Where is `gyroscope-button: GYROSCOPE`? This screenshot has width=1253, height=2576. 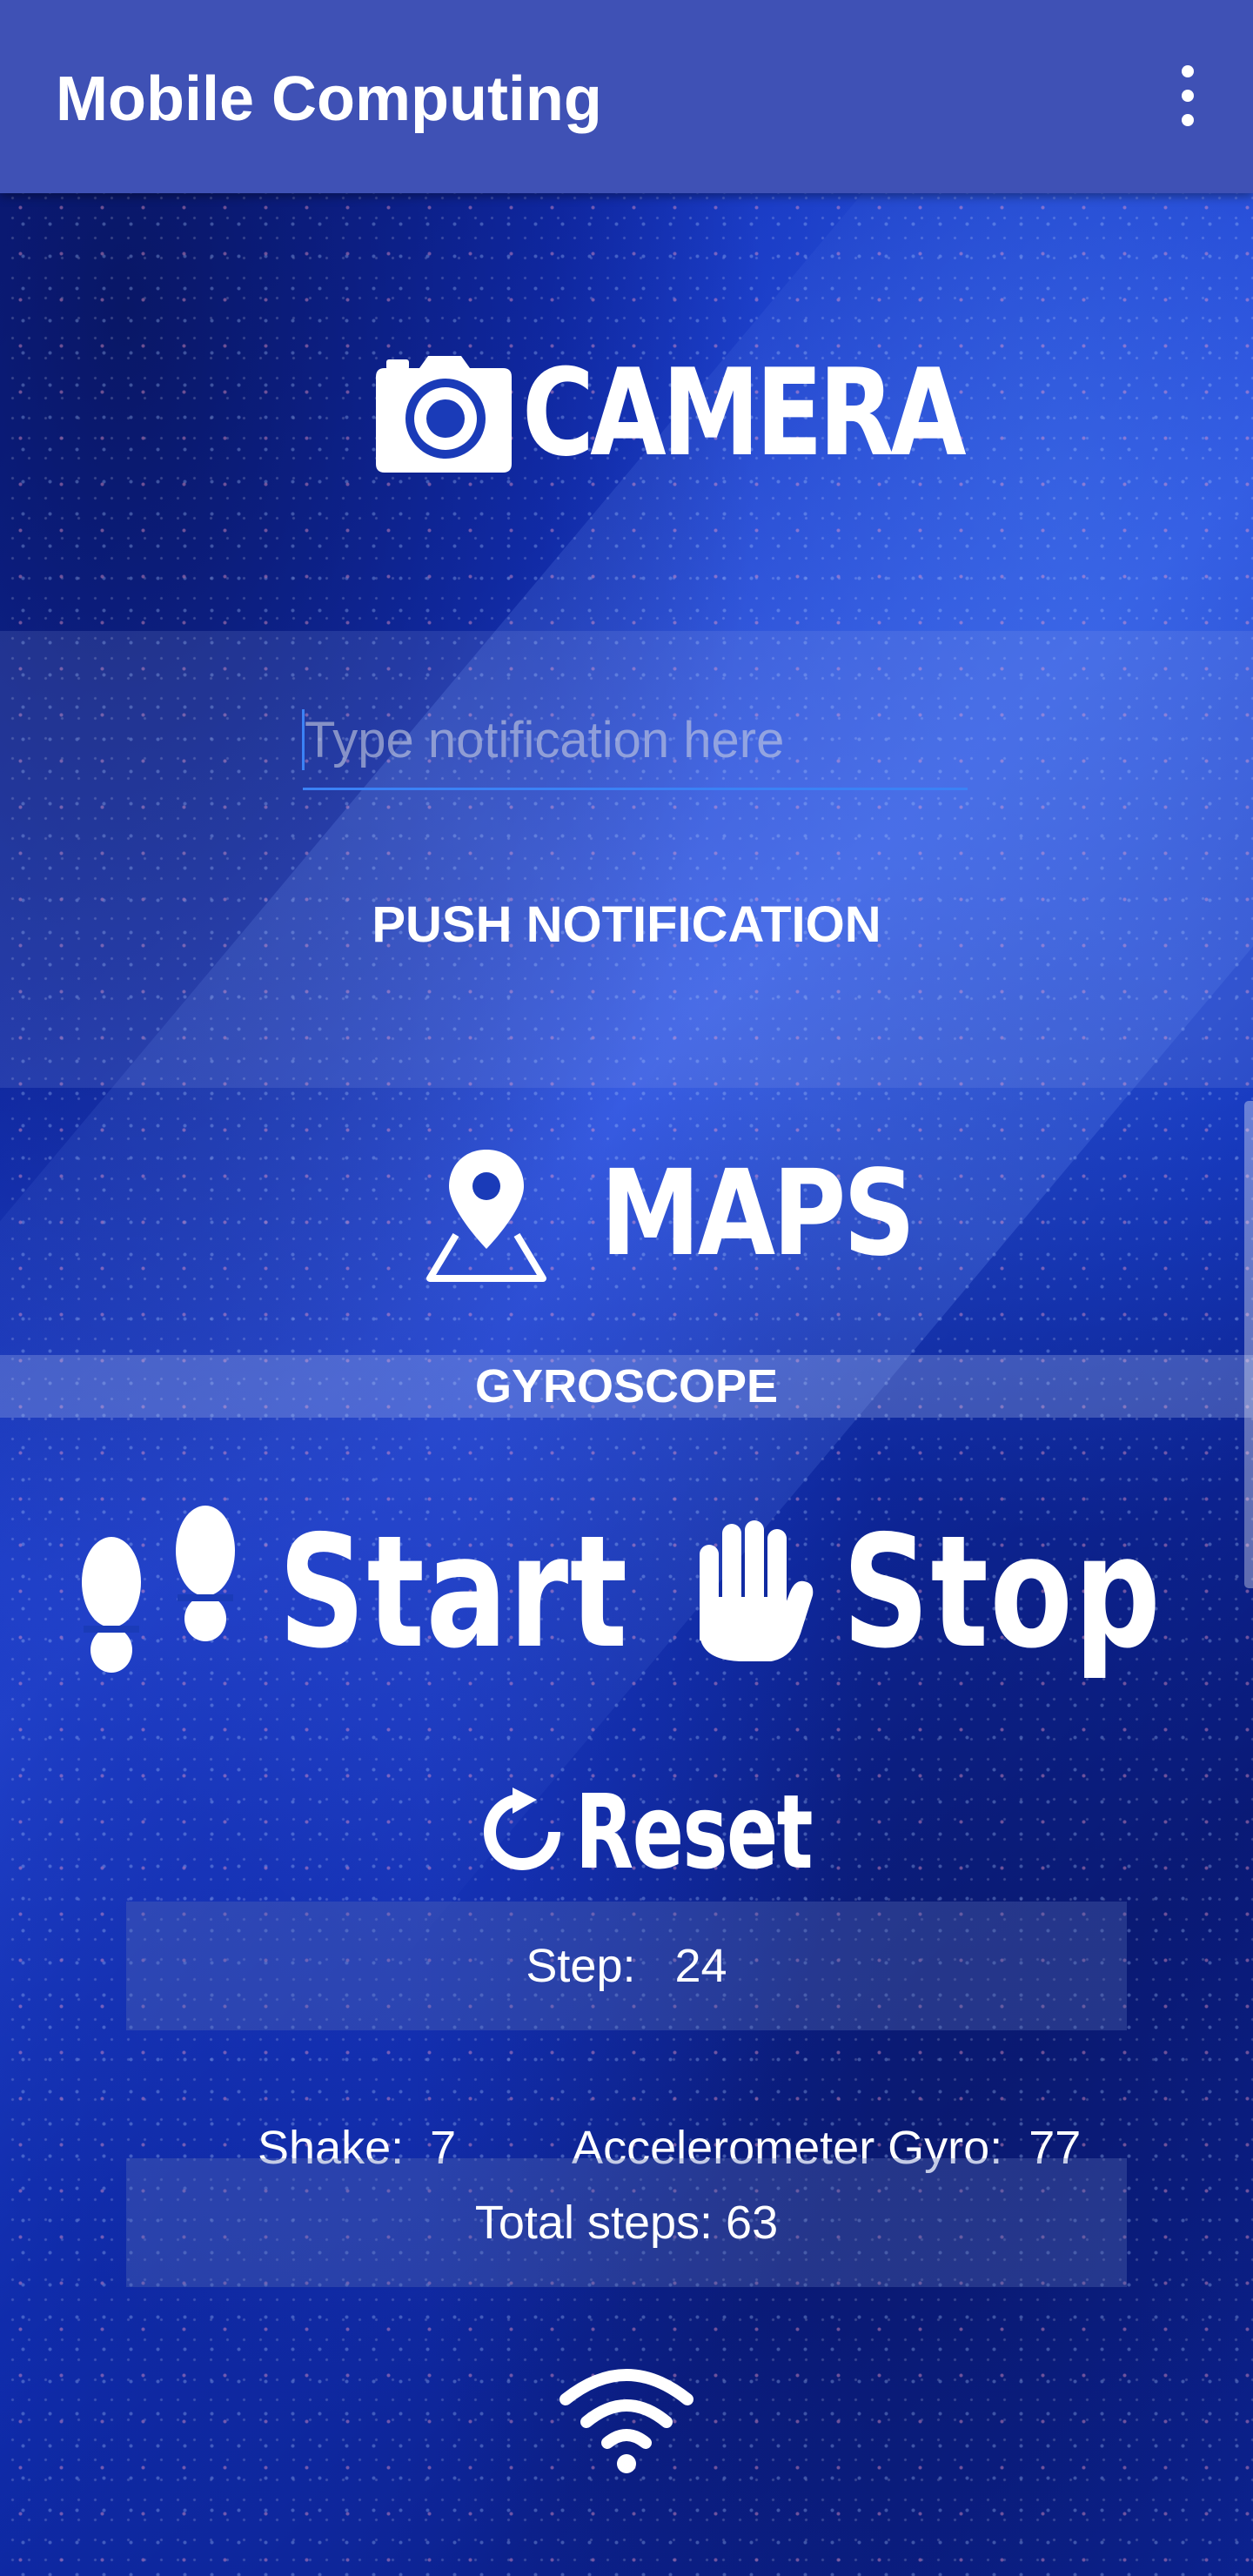
gyroscope-button: GYROSCOPE is located at coordinates (626, 1386).